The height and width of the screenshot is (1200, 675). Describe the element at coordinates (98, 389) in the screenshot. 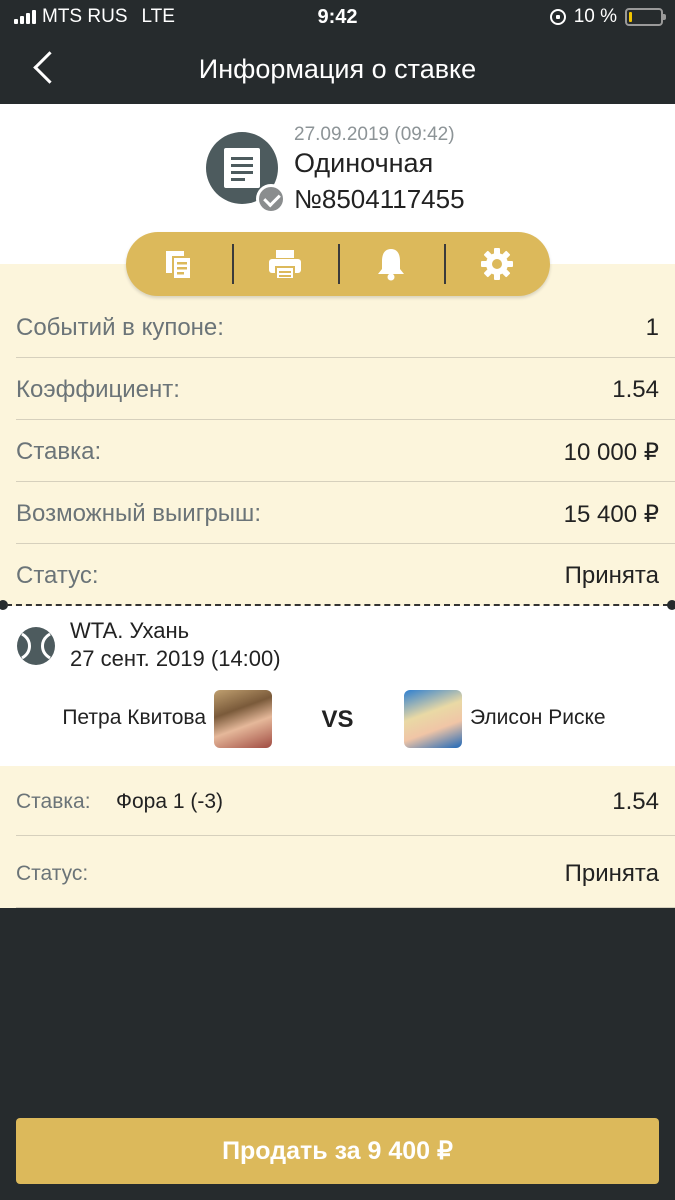

I see `summary-label: Коэффициент:` at that location.